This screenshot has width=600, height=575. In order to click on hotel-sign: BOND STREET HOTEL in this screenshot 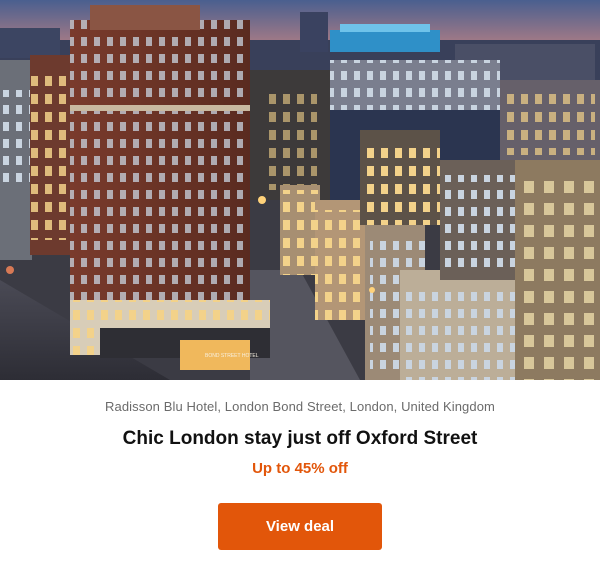, I will do `click(232, 356)`.